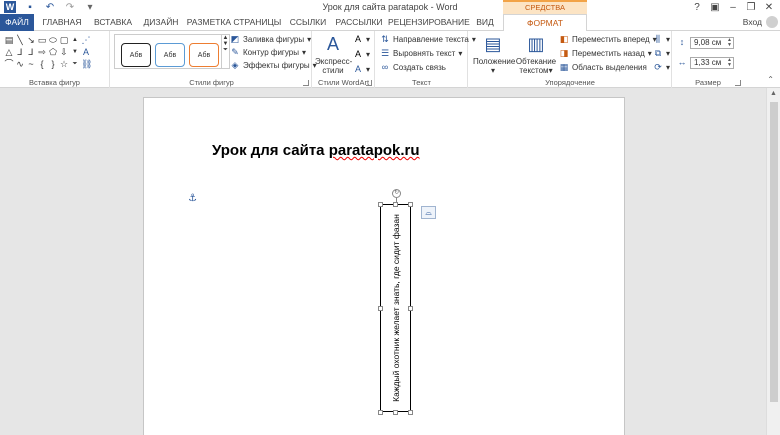 The width and height of the screenshot is (780, 435). I want to click on arrow-line-shape-icon: ↘, so click(31, 40).